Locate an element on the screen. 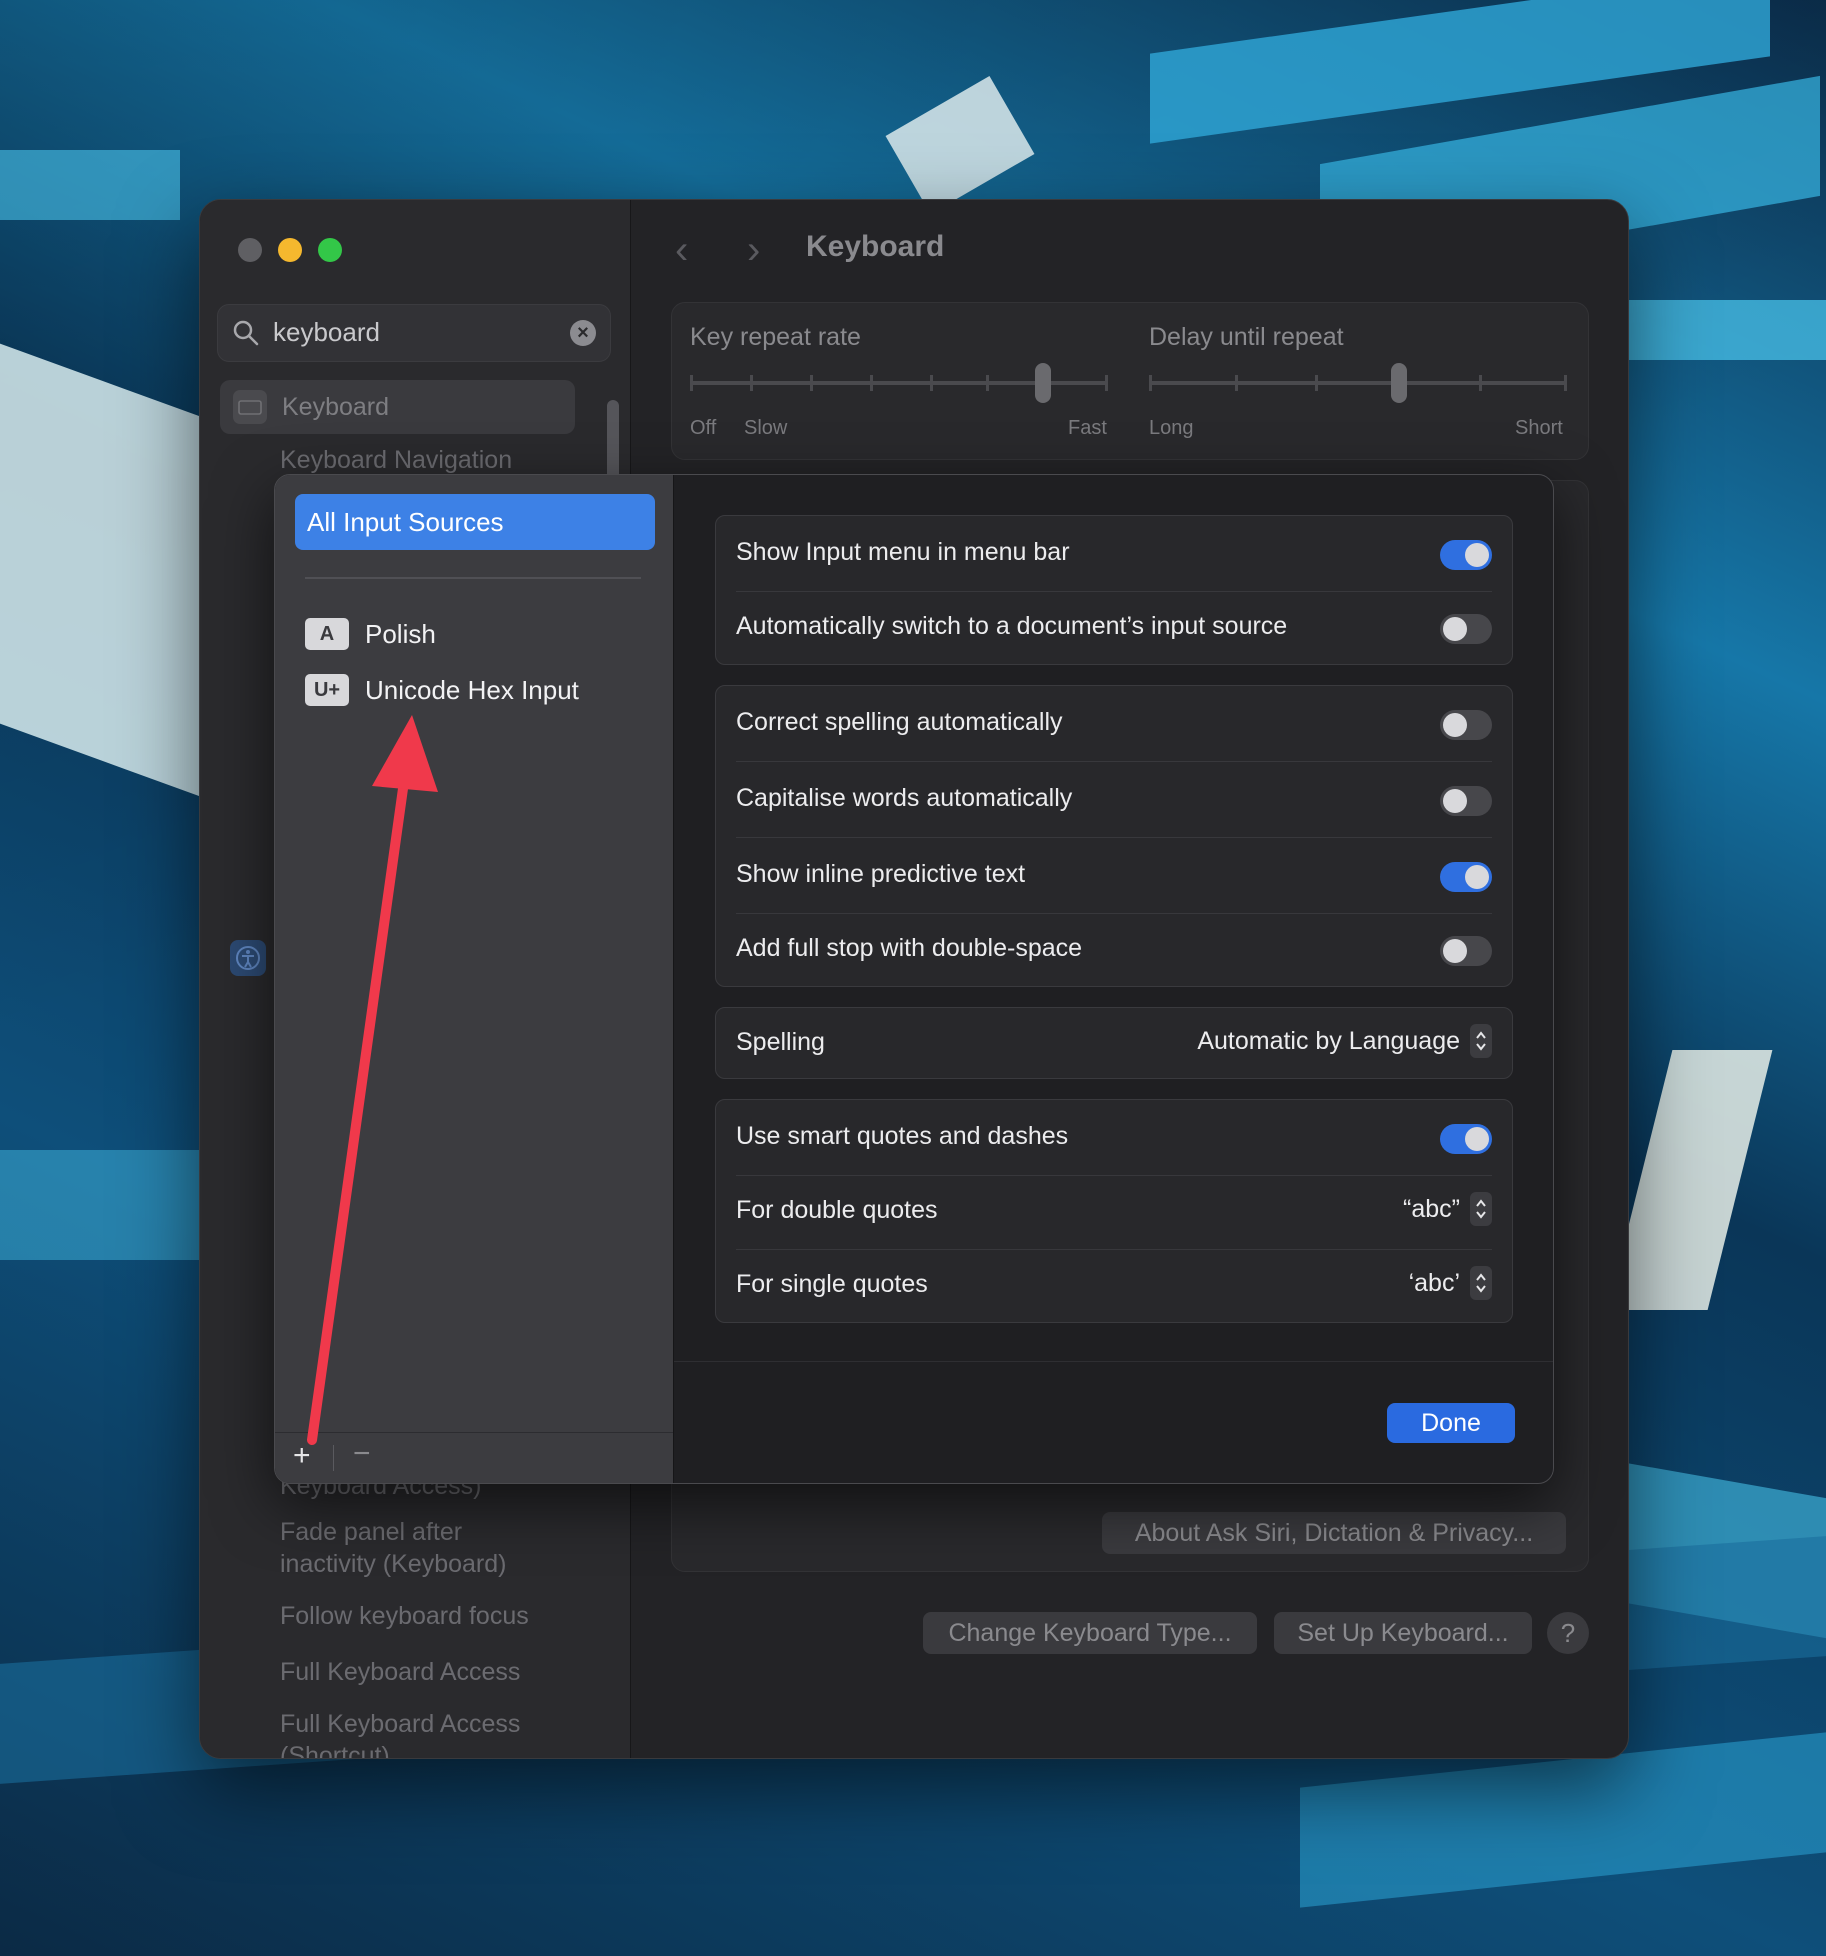 The height and width of the screenshot is (1956, 1826). forward-icon: › is located at coordinates (753, 250).